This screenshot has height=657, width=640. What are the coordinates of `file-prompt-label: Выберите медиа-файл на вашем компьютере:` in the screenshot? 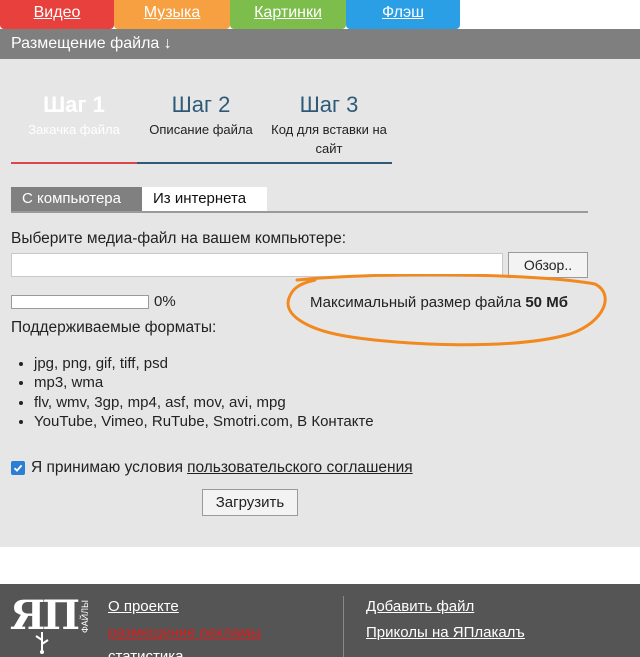 It's located at (178, 238).